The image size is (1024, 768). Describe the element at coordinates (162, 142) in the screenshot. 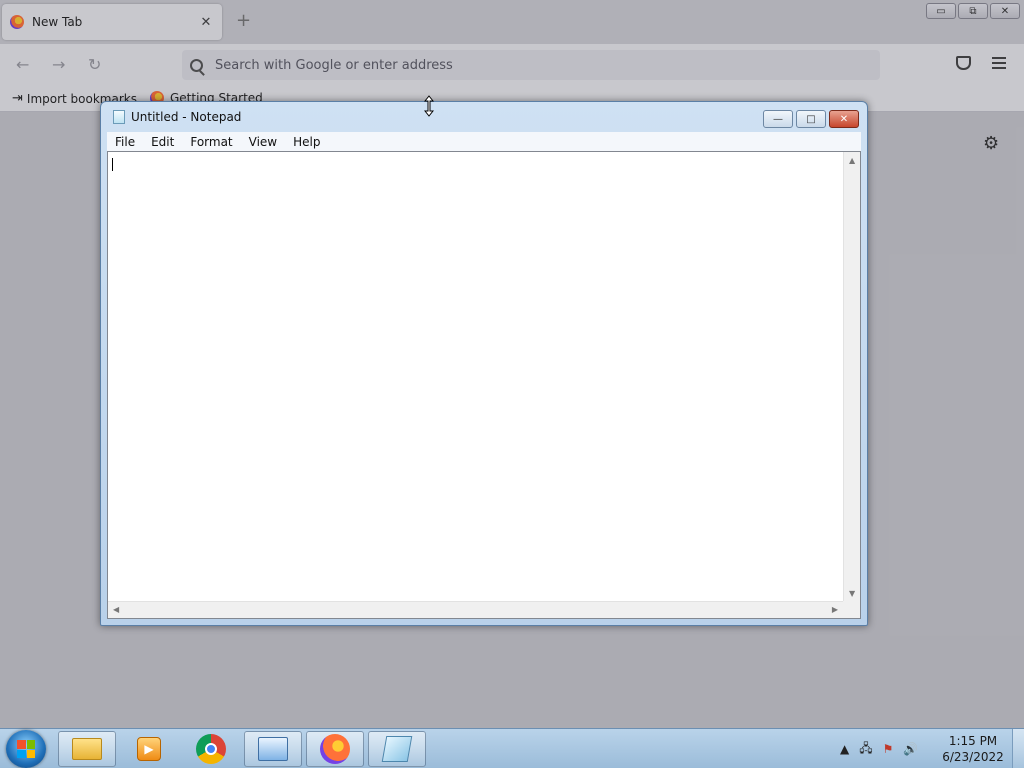

I see `menu-edit: Edit` at that location.